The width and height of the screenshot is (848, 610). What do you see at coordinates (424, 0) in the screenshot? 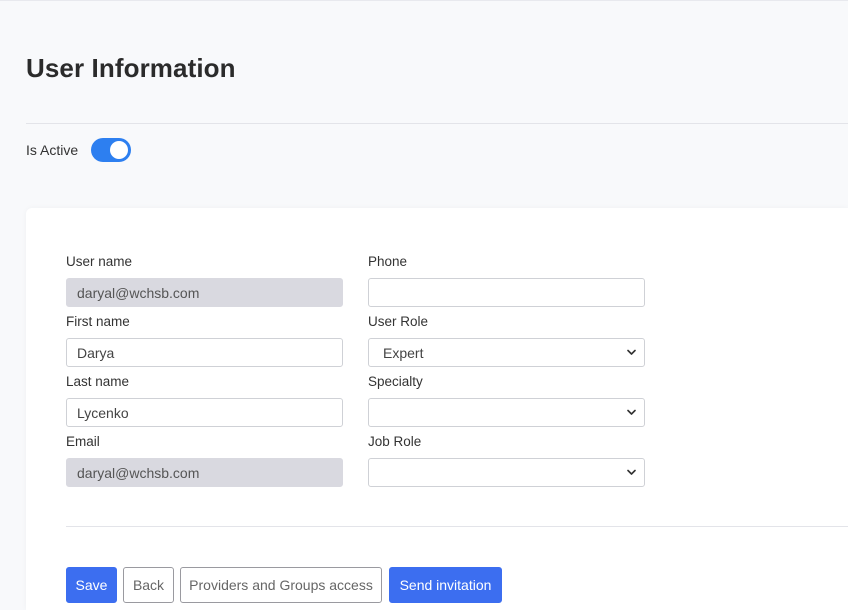
I see `top-border` at bounding box center [424, 0].